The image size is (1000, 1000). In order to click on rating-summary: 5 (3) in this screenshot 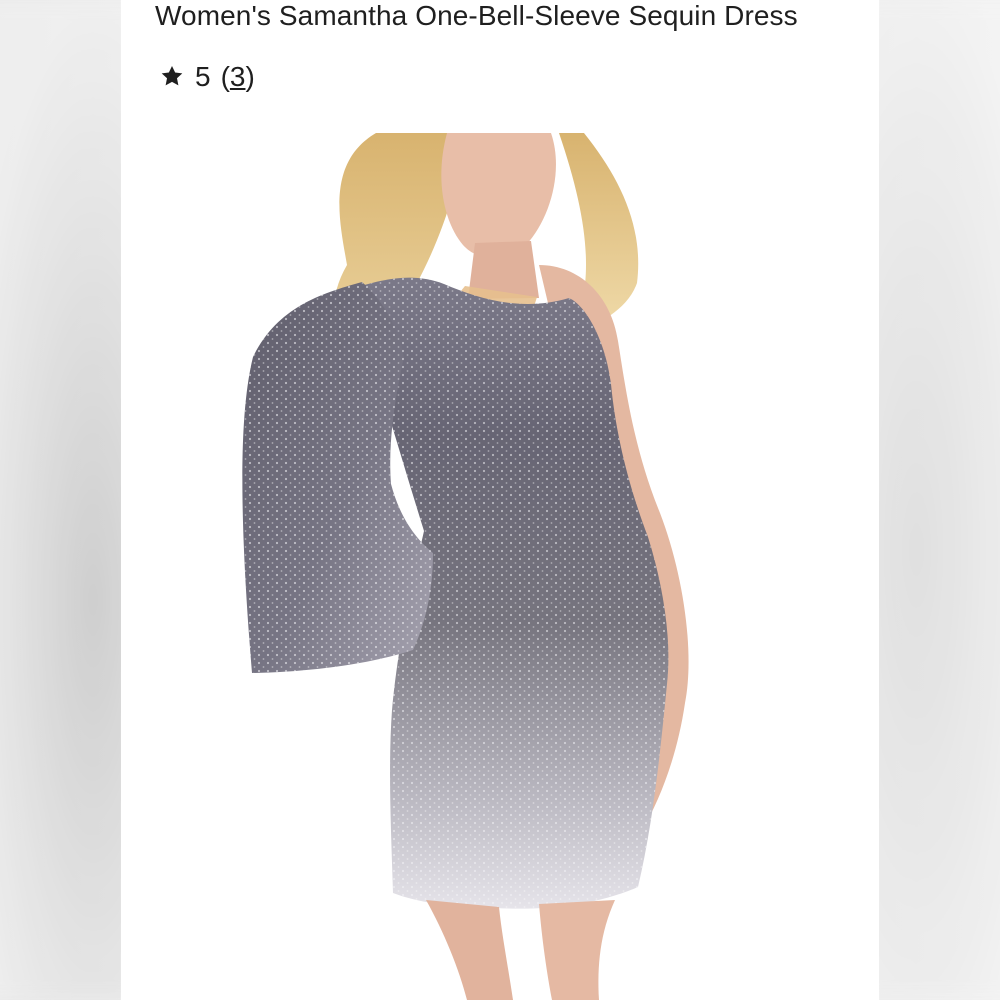, I will do `click(207, 77)`.